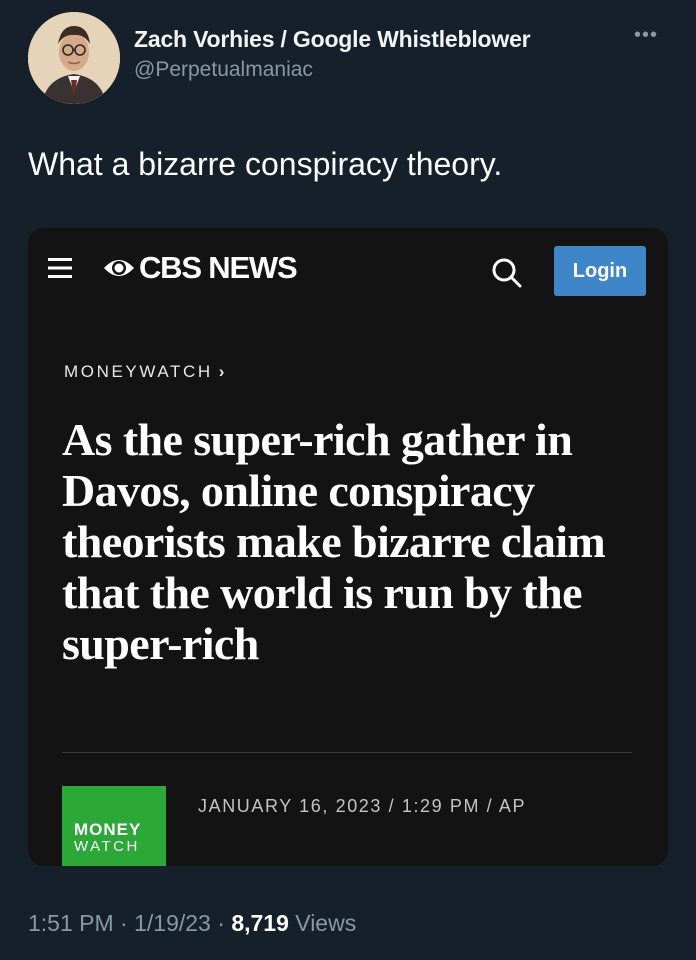 This screenshot has width=696, height=960. Describe the element at coordinates (646, 35) in the screenshot. I see `more-dots-icon: •••` at that location.